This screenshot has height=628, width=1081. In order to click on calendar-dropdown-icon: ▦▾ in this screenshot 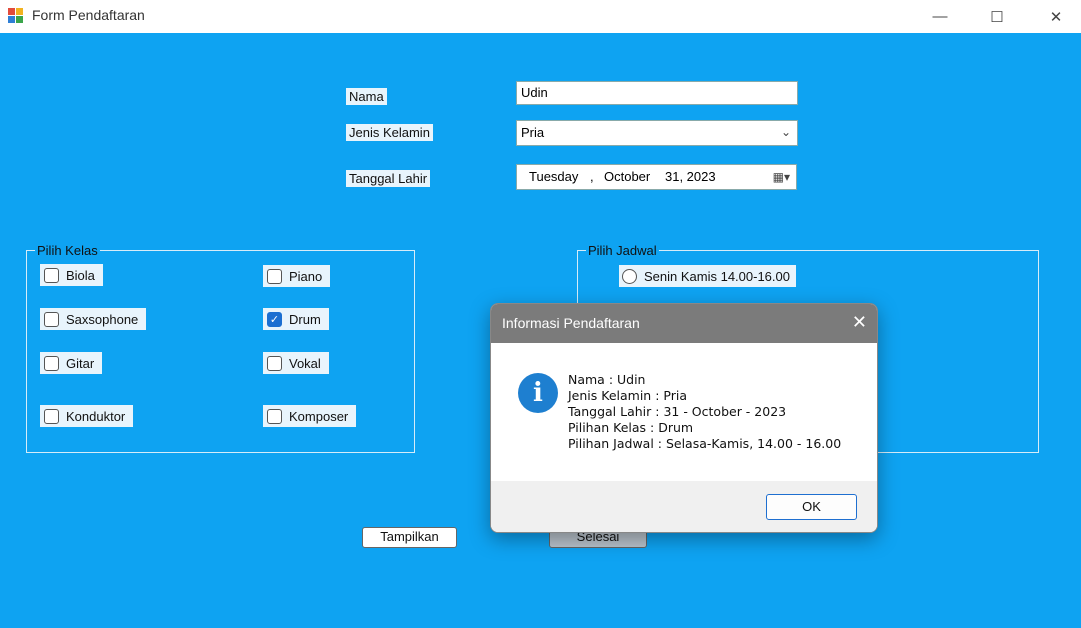, I will do `click(781, 177)`.